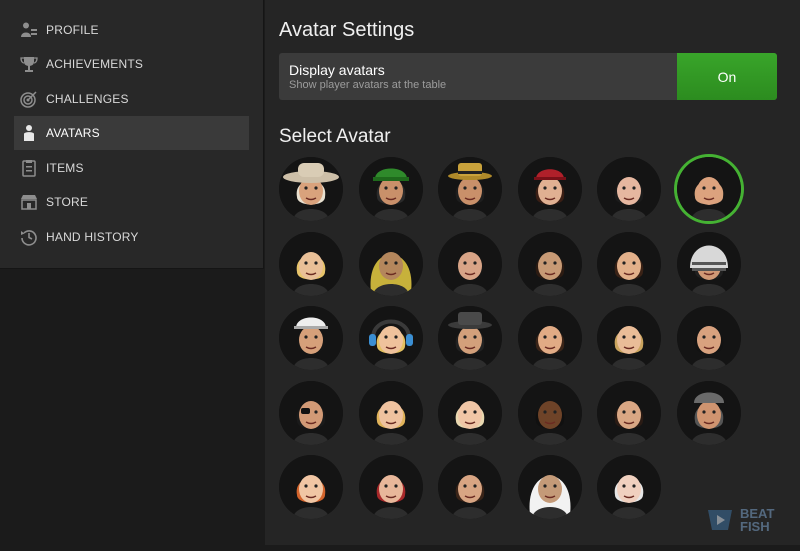 This screenshot has width=800, height=551. I want to click on target-icon, so click(29, 99).